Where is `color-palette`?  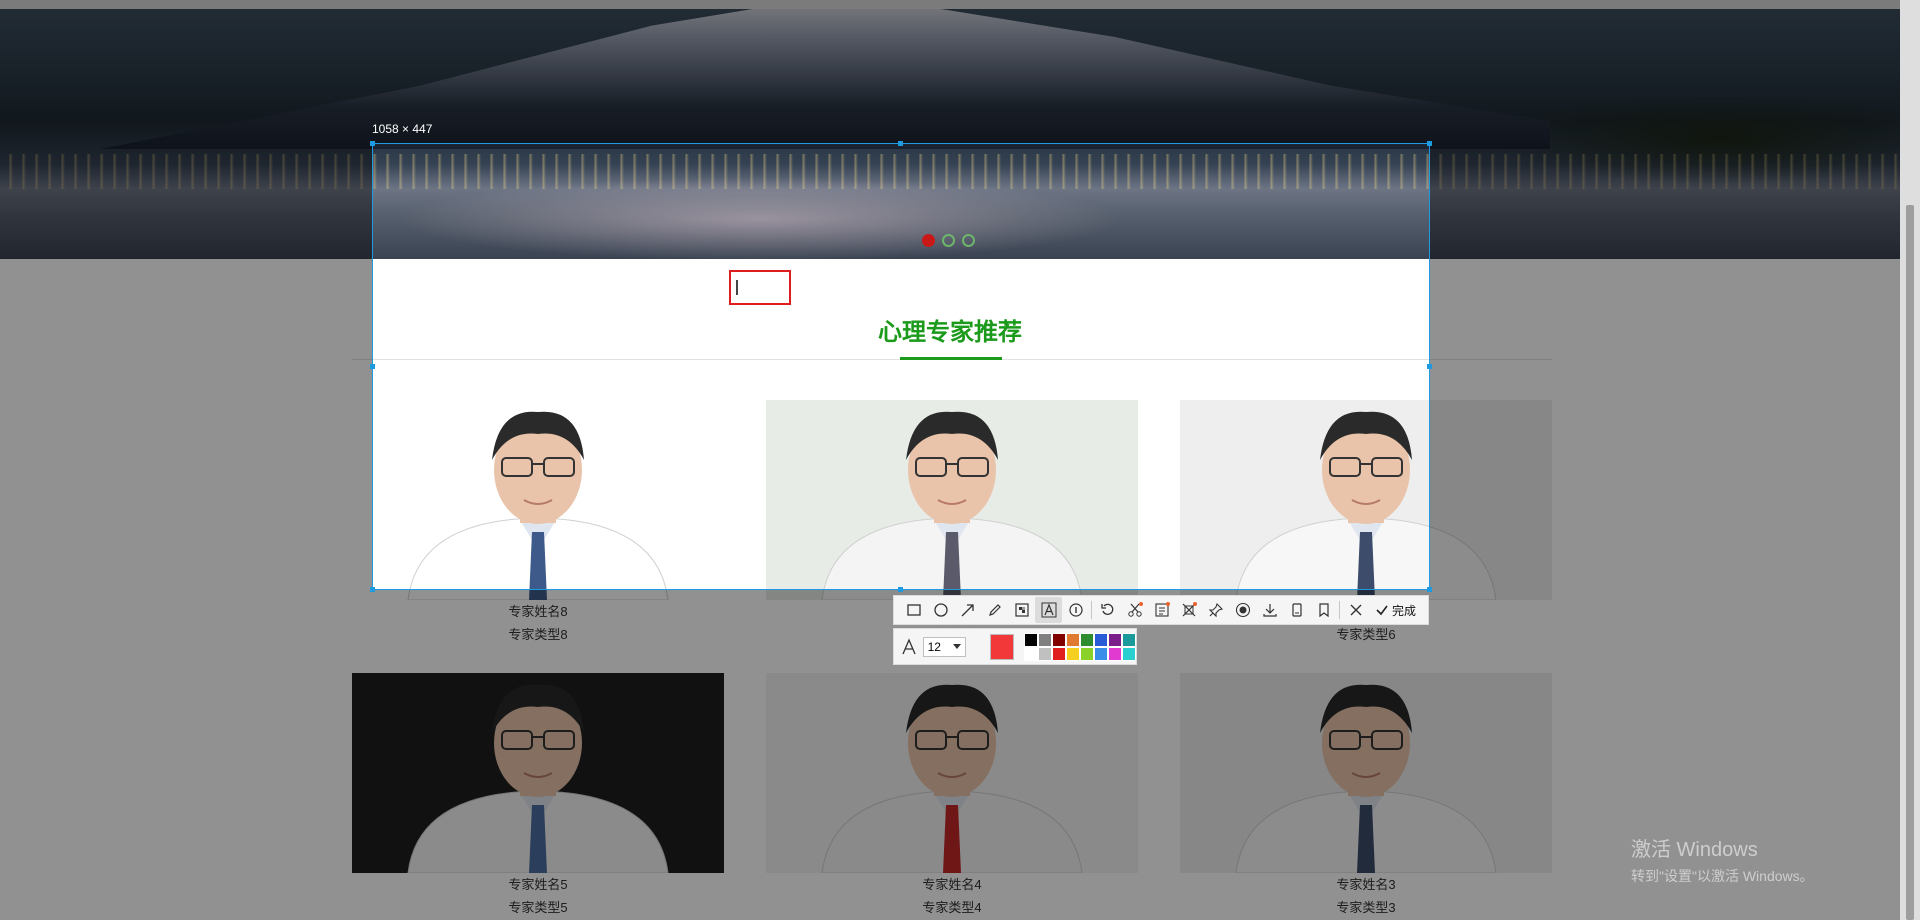 color-palette is located at coordinates (1080, 646).